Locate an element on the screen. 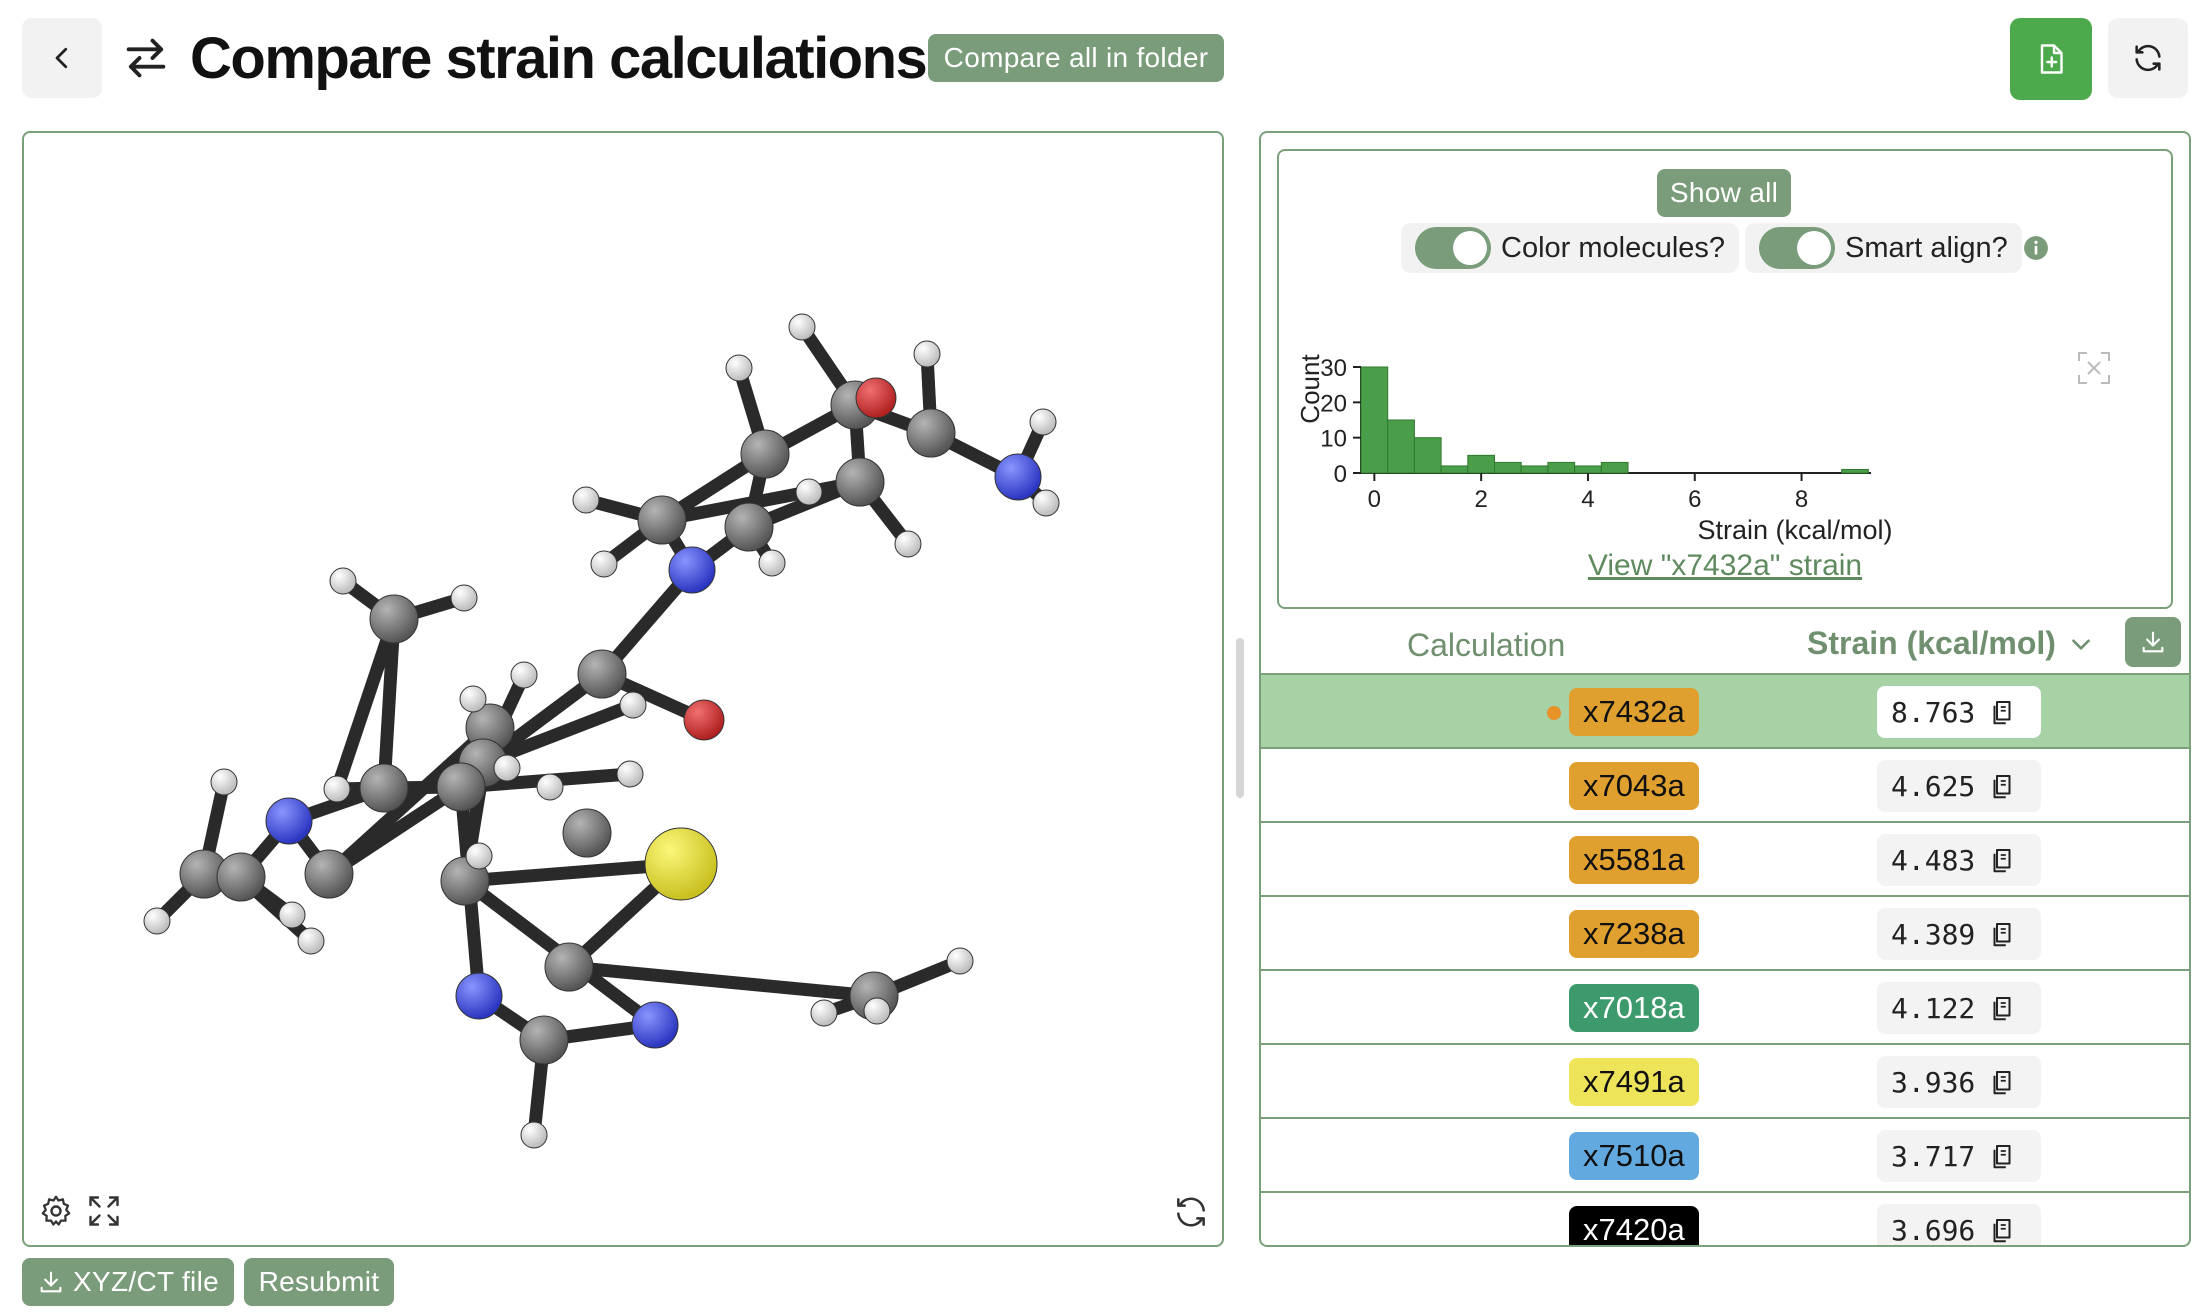 The height and width of the screenshot is (1314, 2204). strain-column-header: Strain (kcal/mol) is located at coordinates (1950, 643).